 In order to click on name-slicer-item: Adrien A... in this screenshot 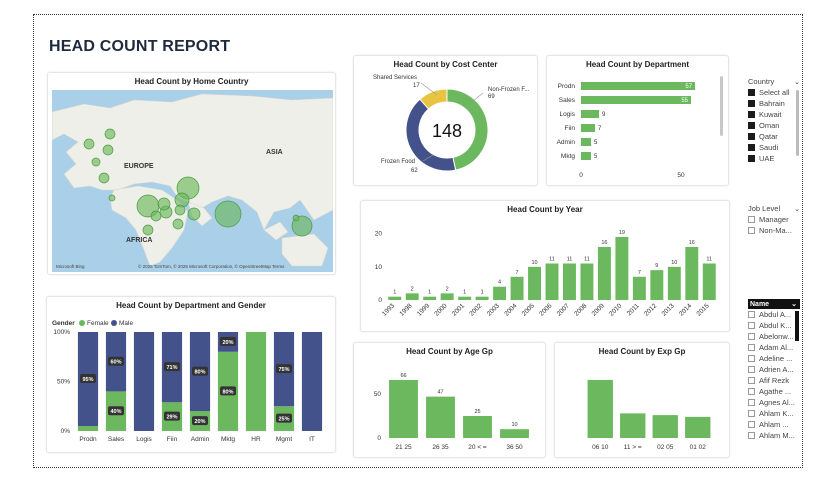, I will do `click(774, 369)`.